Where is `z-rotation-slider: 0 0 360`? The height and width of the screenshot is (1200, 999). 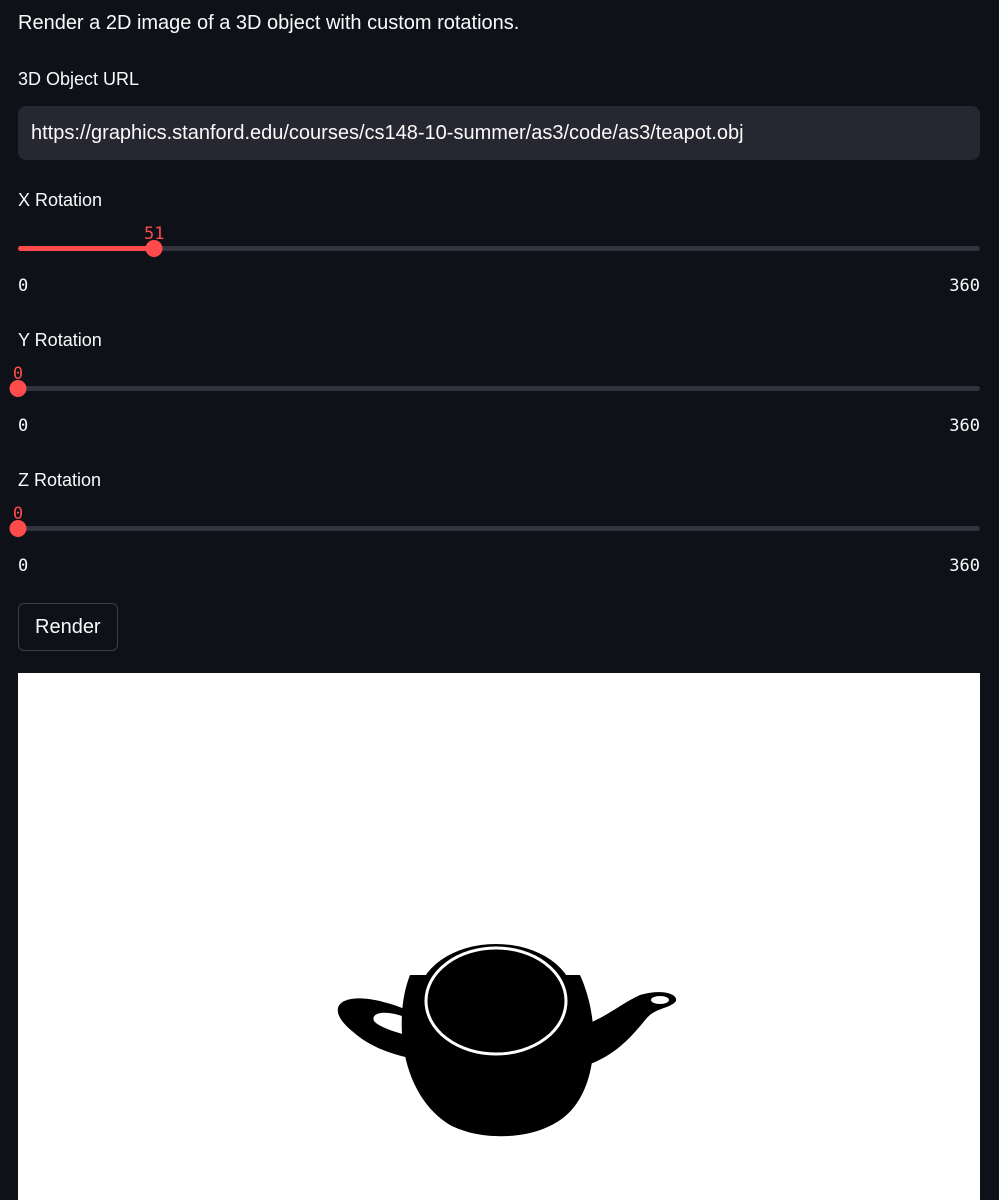
z-rotation-slider: 0 0 360 is located at coordinates (499, 544).